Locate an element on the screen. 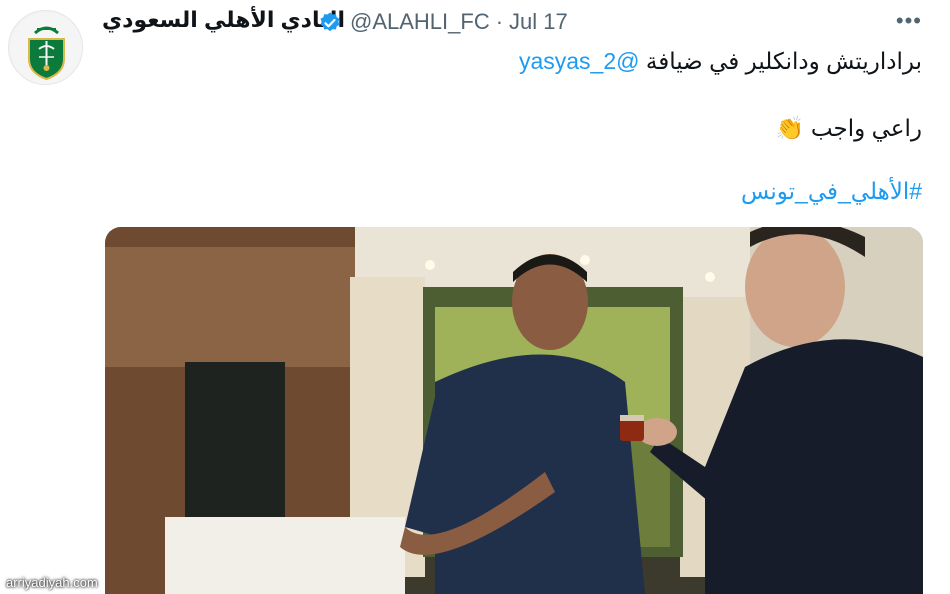 The width and height of the screenshot is (950, 594). verified-badge-icon is located at coordinates (330, 22).